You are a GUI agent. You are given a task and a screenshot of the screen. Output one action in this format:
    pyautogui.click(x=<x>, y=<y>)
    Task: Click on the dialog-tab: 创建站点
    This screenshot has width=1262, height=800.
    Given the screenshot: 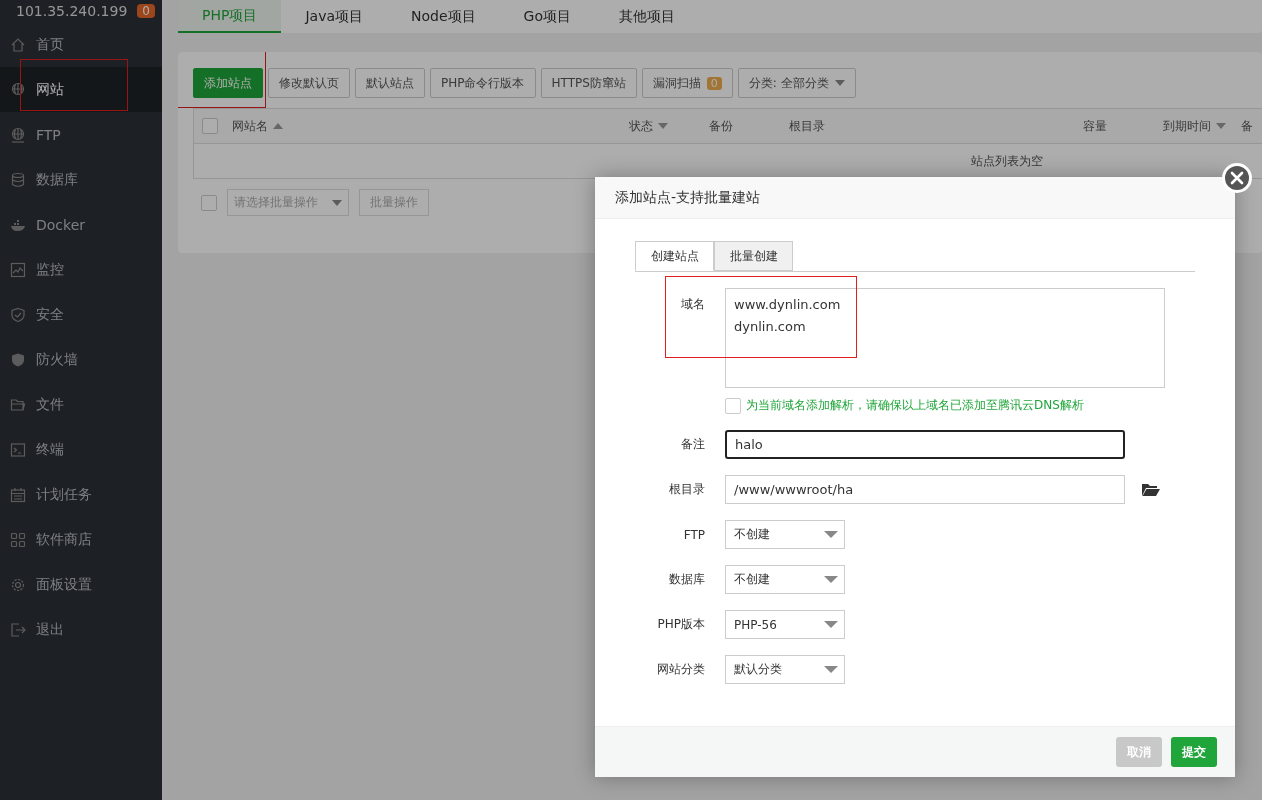 What is the action you would take?
    pyautogui.click(x=674, y=256)
    